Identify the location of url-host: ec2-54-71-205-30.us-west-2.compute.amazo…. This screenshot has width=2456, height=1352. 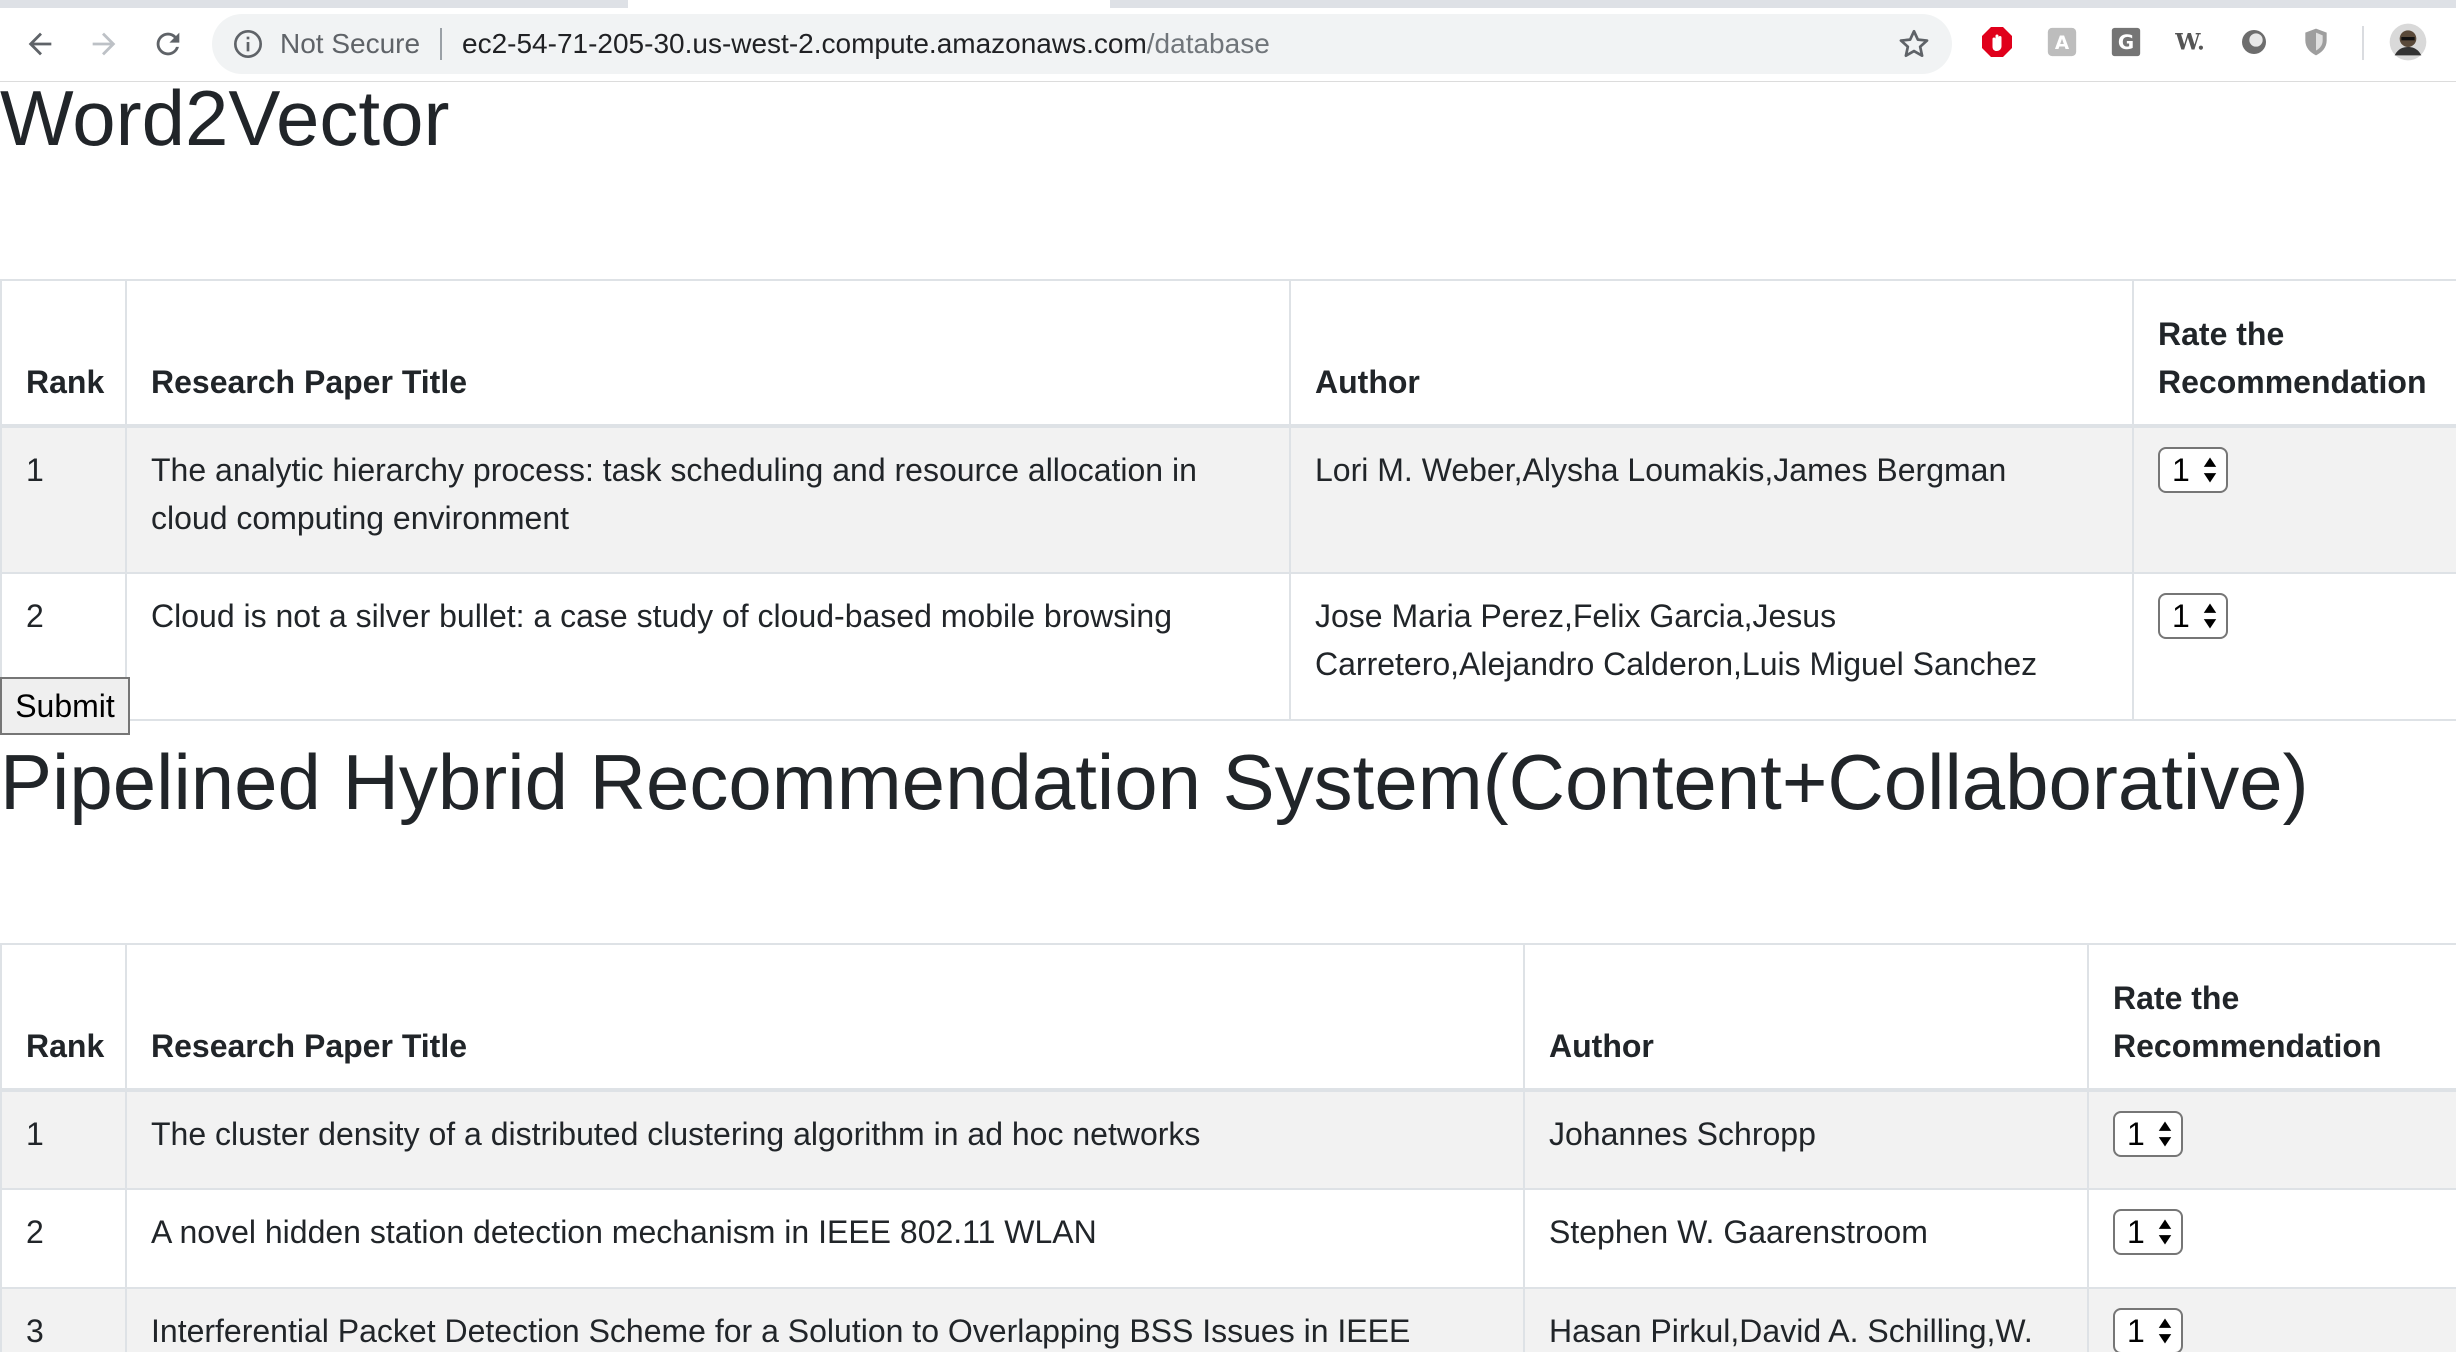
(804, 43).